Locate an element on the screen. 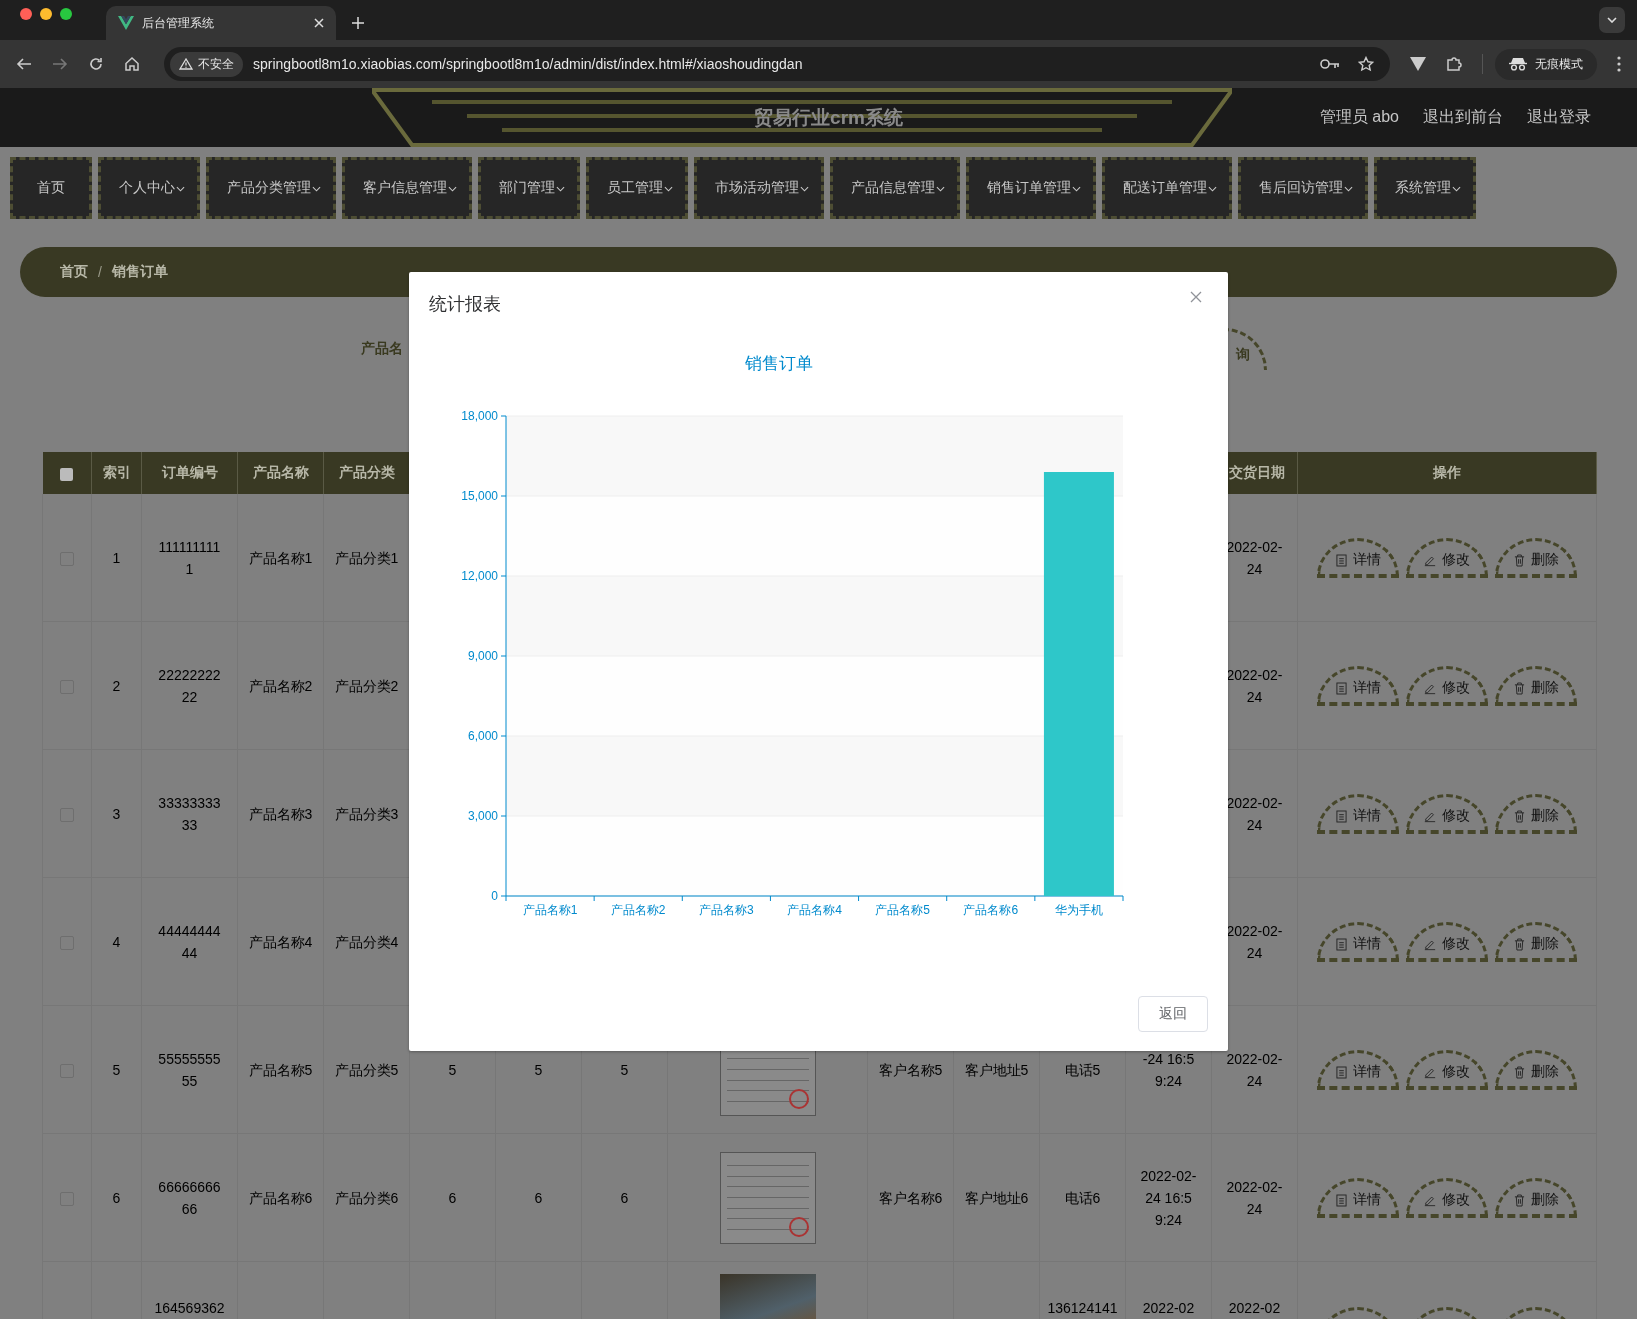  nav-menu-item: 员工管理 is located at coordinates (637, 188).